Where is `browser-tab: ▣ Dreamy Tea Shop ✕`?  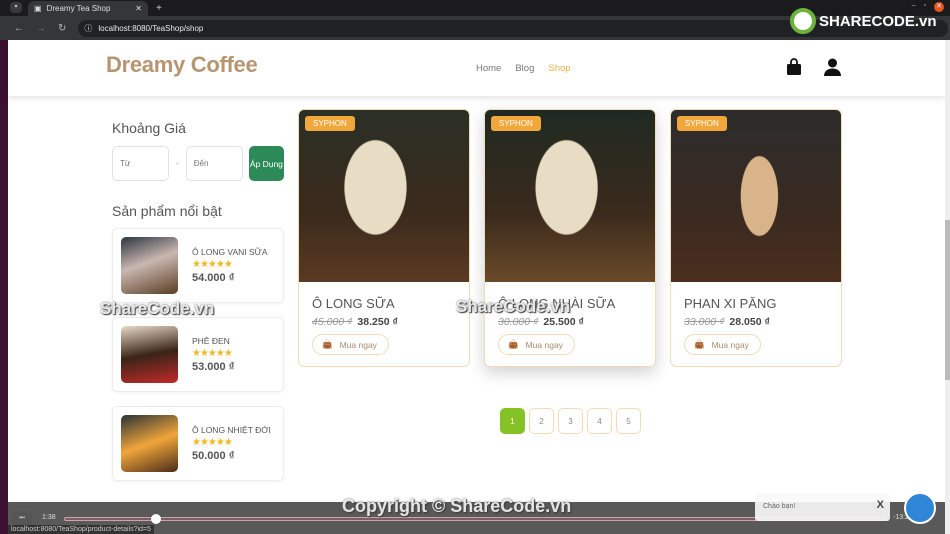
browser-tab: ▣ Dreamy Tea Shop ✕ is located at coordinates (88, 8).